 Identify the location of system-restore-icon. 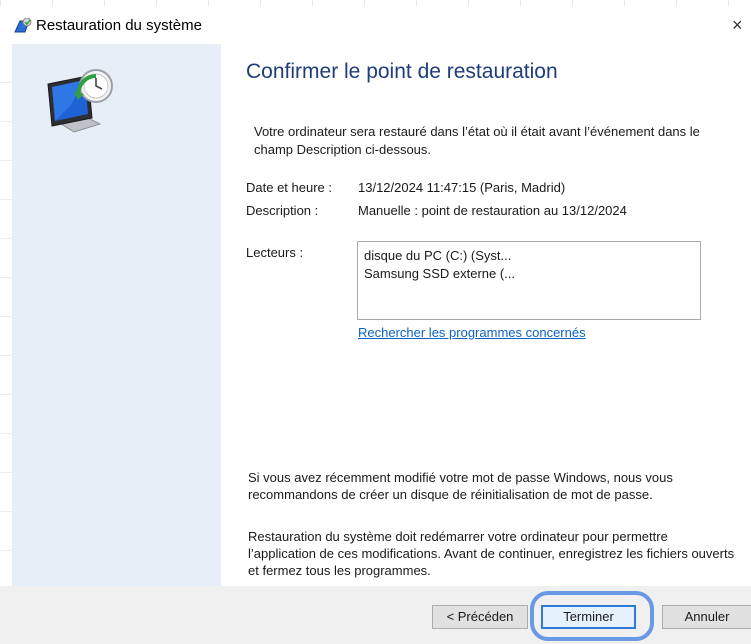
(23, 25).